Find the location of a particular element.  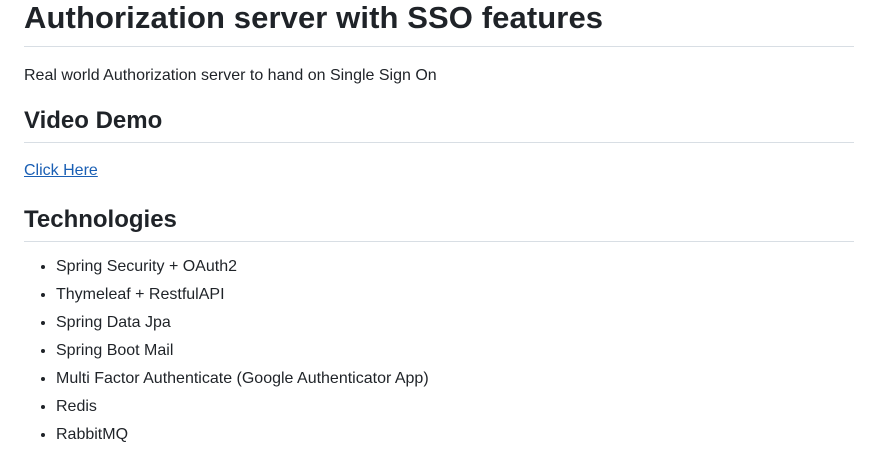

list-item: Thymeleaf + RestfulAPI is located at coordinates (455, 295).